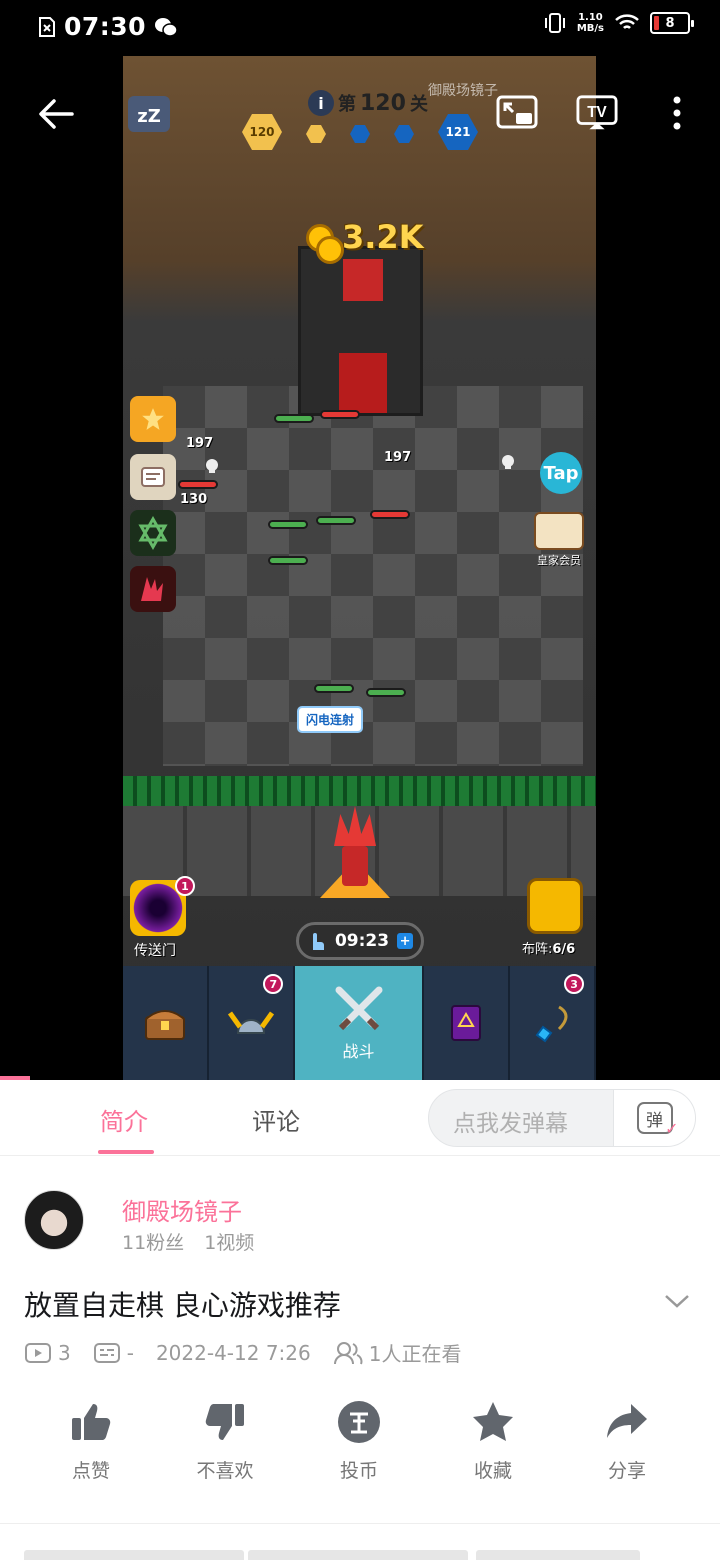 This screenshot has height=1560, width=720. What do you see at coordinates (194, 499) in the screenshot?
I see `ally-hp-value: 130` at bounding box center [194, 499].